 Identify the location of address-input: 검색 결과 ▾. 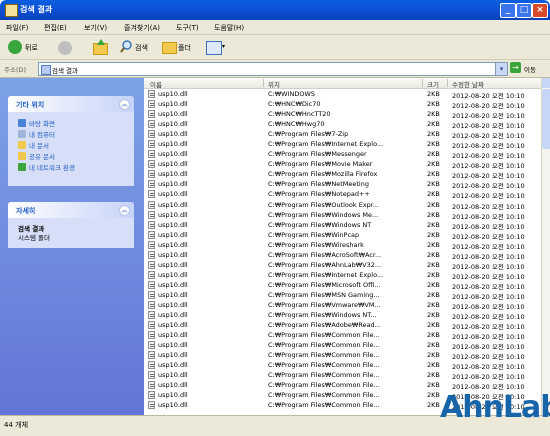
(273, 69).